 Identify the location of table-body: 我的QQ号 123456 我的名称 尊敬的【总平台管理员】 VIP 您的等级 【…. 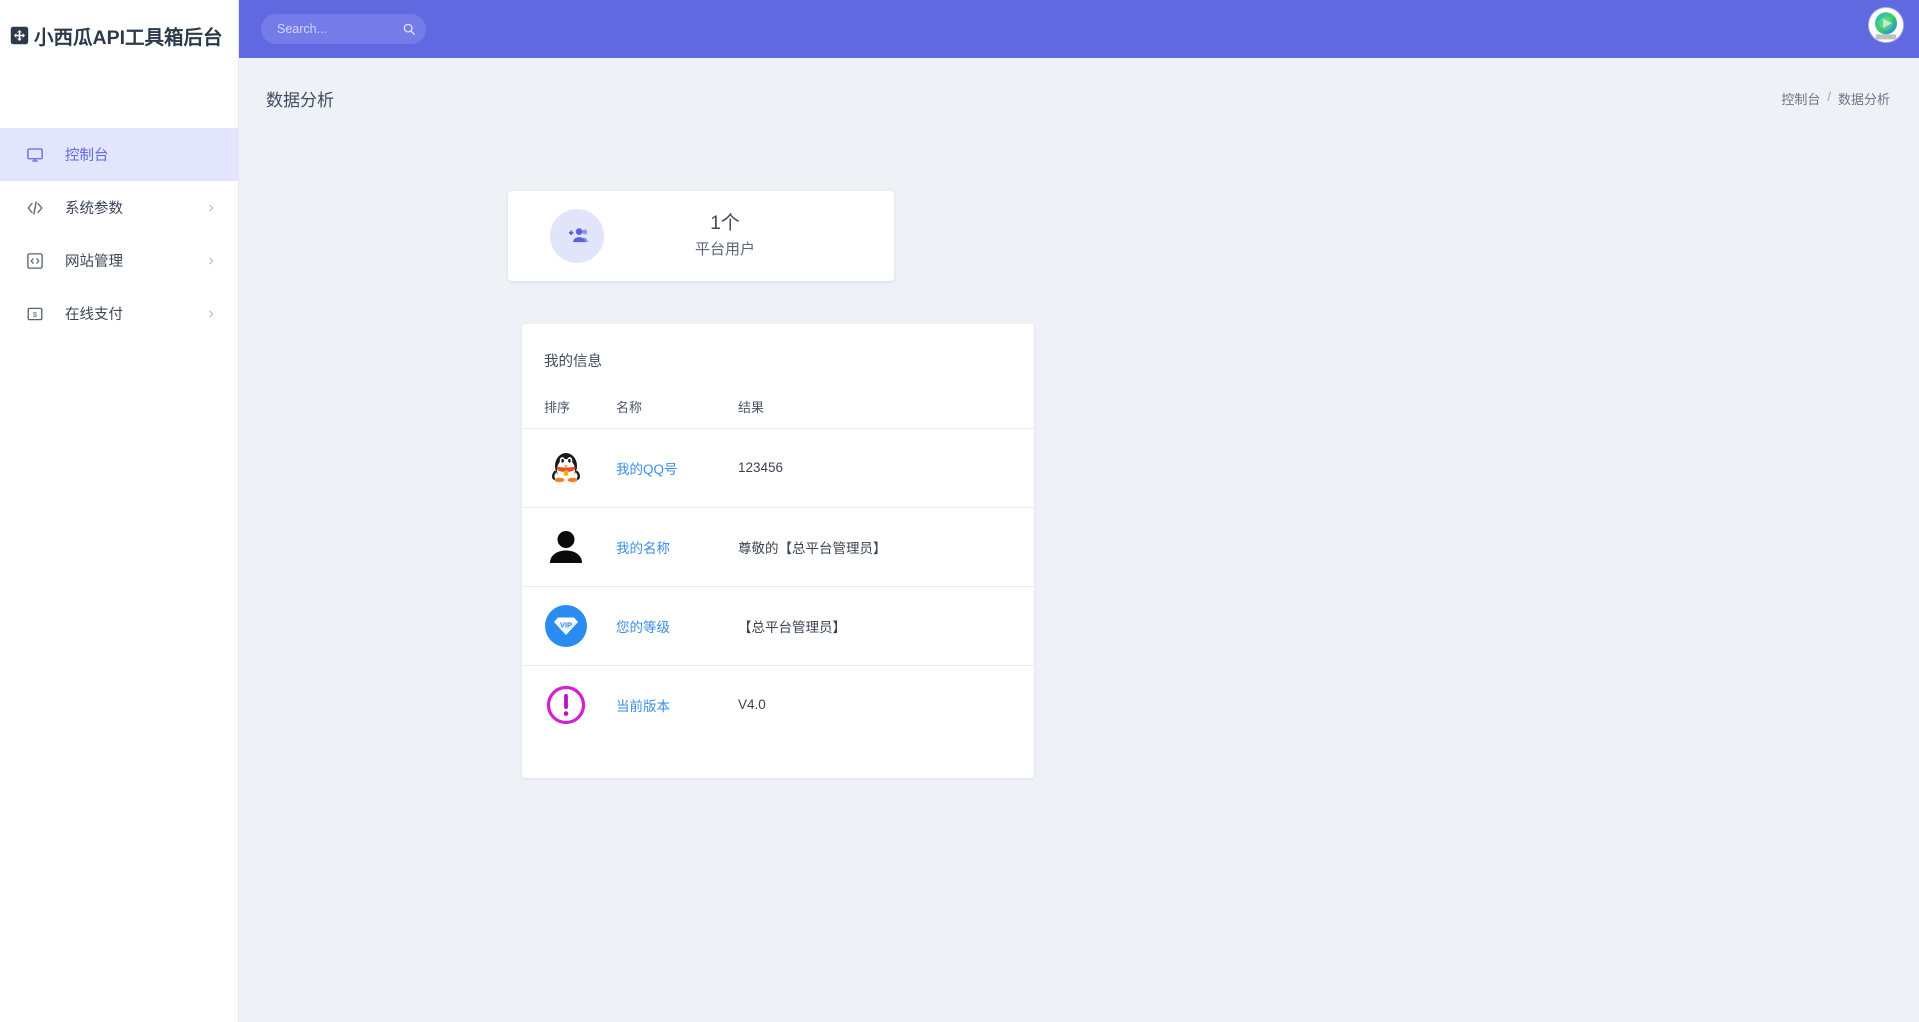
(778, 586).